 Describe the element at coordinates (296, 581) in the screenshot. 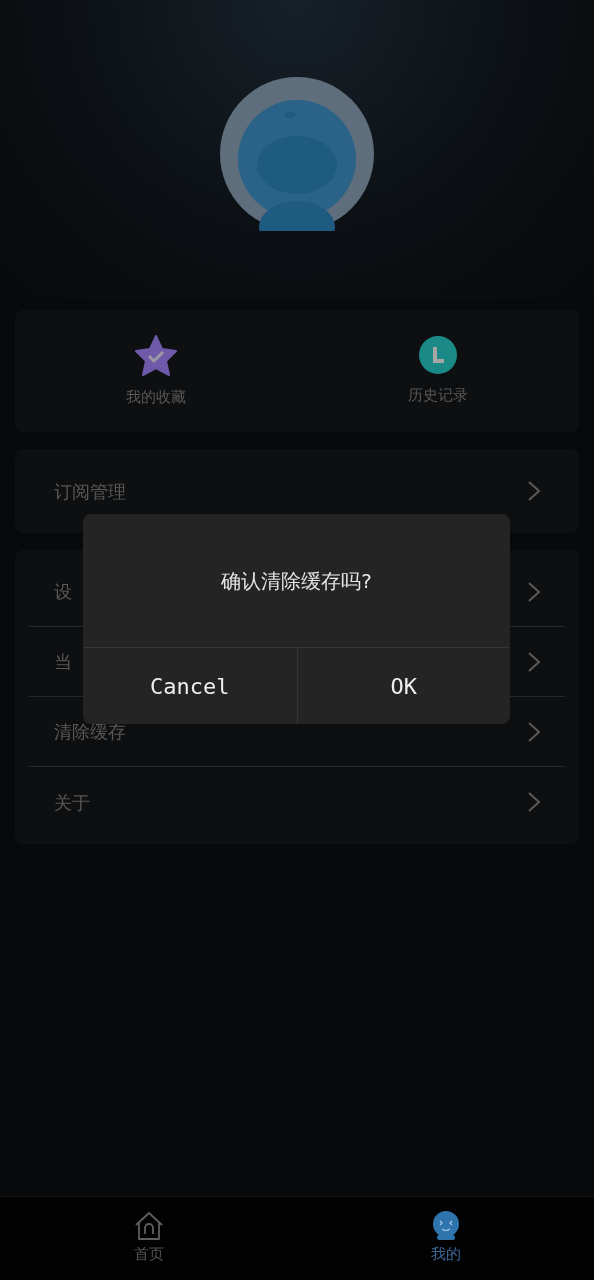

I see `dialog-message: 确认清除缓存吗?` at that location.